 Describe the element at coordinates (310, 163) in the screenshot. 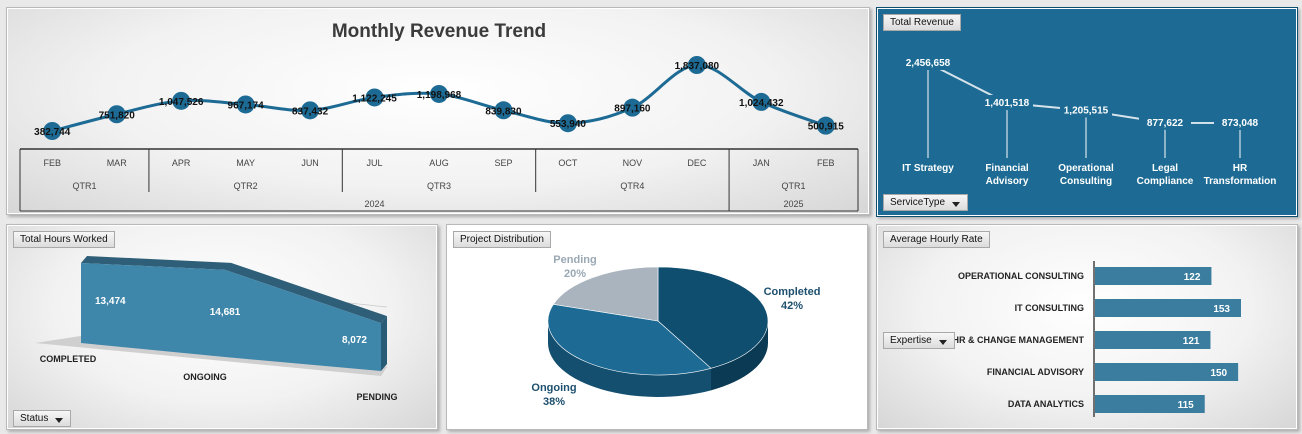

I see `month-label-4: JUN` at that location.